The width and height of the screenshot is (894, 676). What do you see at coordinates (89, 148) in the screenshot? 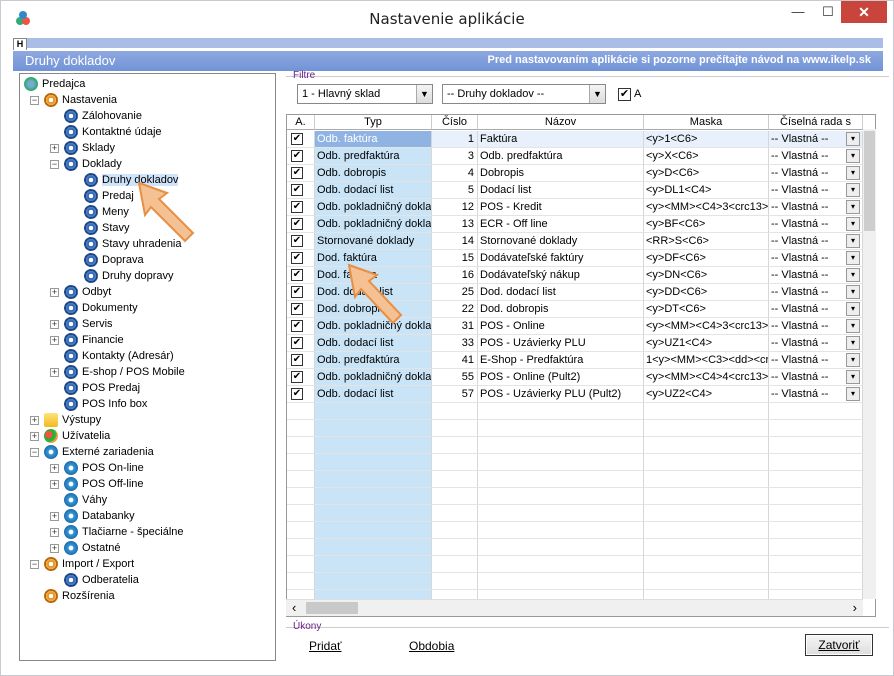
I see `tree-item: Sklady` at bounding box center [89, 148].